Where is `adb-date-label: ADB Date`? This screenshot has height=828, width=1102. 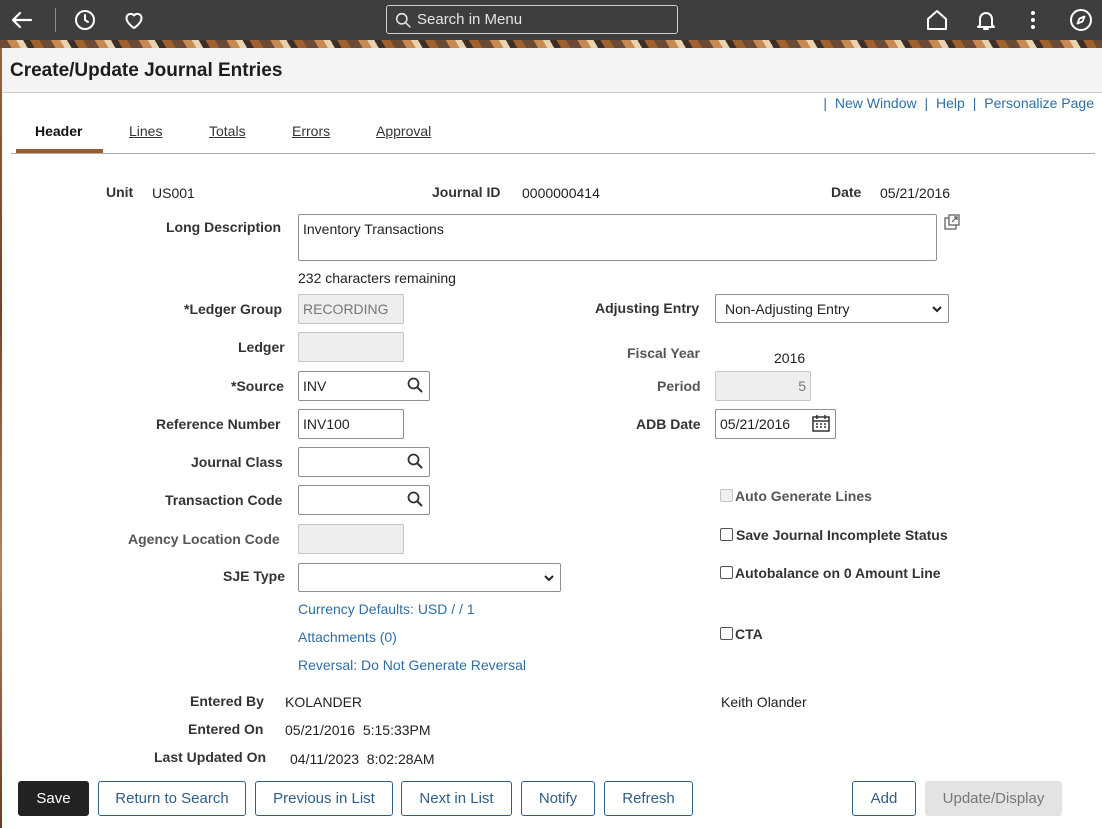 adb-date-label: ADB Date is located at coordinates (668, 424).